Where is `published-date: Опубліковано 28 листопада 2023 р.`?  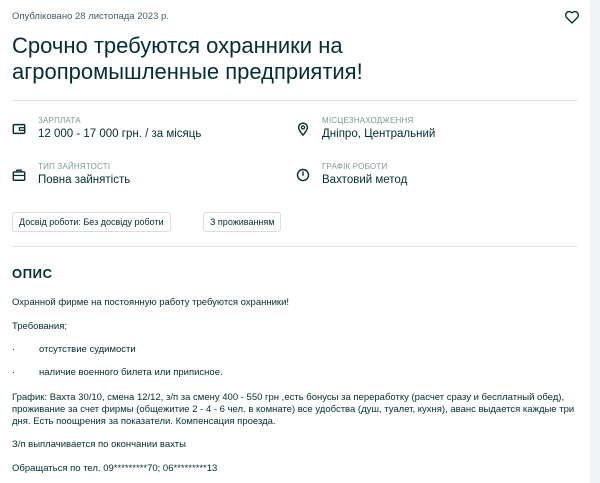
published-date: Опубліковано 28 листопада 2023 р. is located at coordinates (90, 16).